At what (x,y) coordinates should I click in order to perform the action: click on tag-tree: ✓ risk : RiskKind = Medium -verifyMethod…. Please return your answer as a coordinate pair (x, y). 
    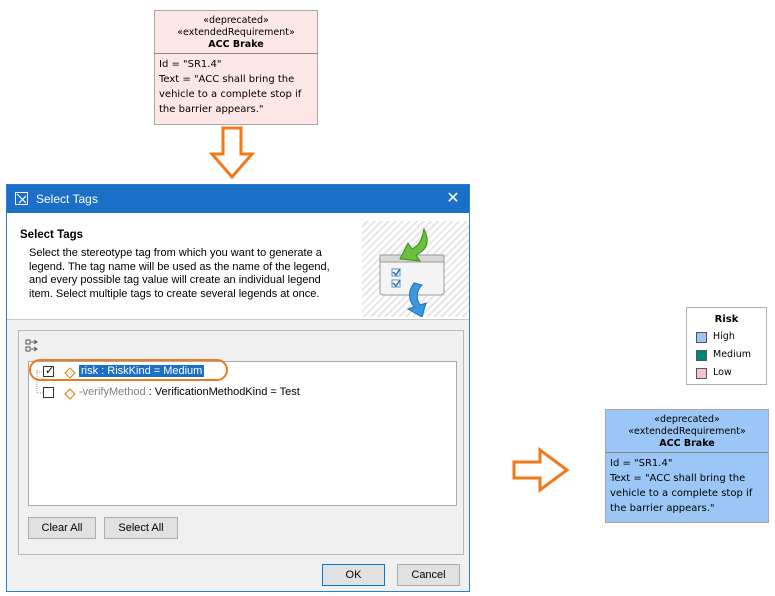
    Looking at the image, I should click on (242, 433).